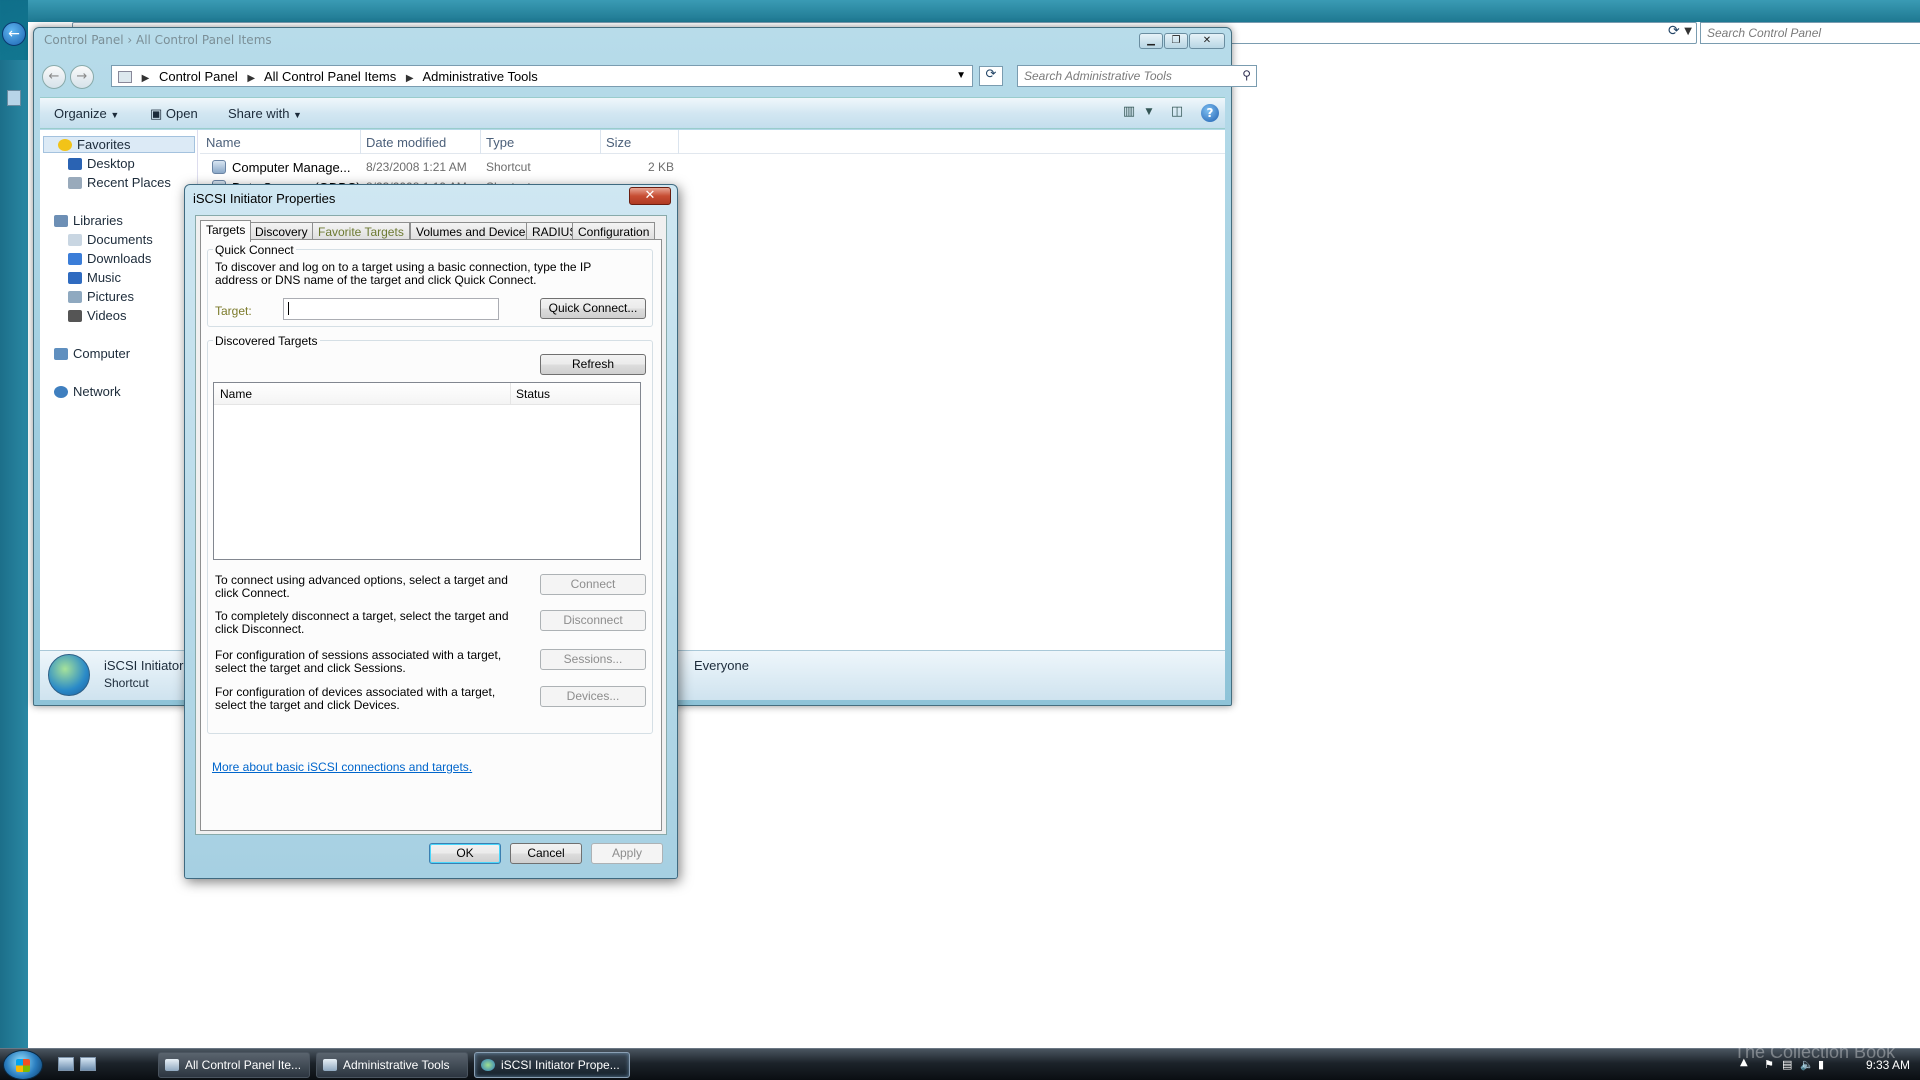  What do you see at coordinates (111, 163) in the screenshot?
I see `nav-desktop-label: Desktop` at bounding box center [111, 163].